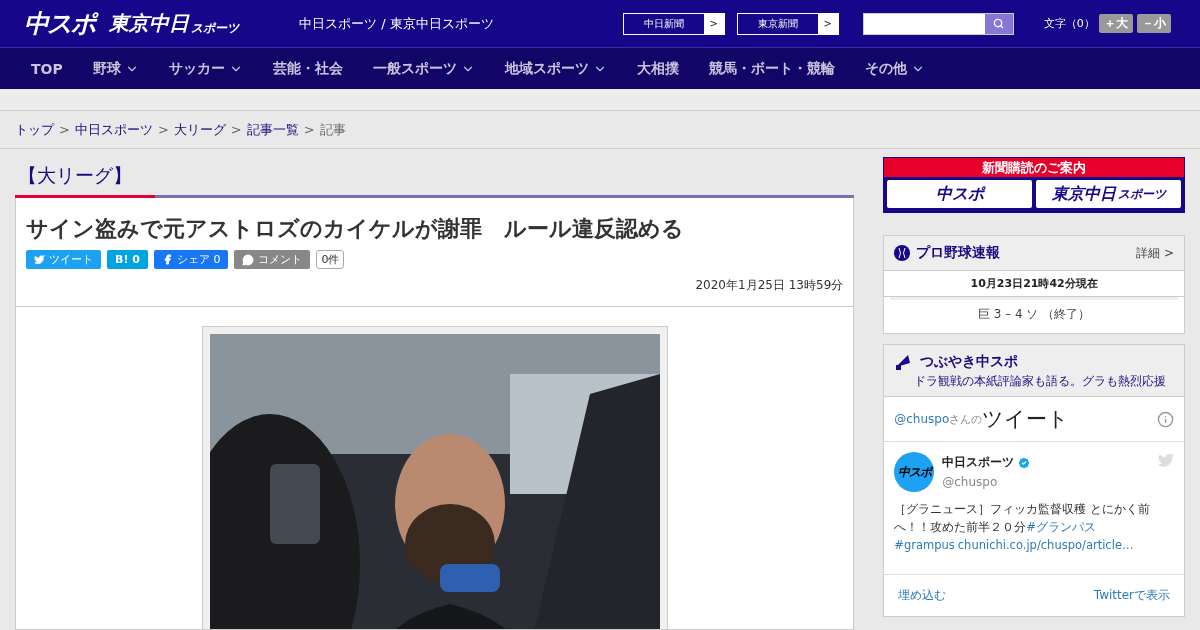 This screenshot has width=1200, height=630. I want to click on comment-button: コメント, so click(272, 259).